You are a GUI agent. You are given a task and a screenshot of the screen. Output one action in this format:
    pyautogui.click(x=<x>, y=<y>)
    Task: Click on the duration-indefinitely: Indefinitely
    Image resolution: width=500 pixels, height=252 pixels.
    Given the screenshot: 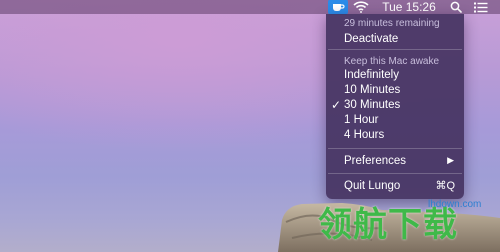 What is the action you would take?
    pyautogui.click(x=395, y=75)
    